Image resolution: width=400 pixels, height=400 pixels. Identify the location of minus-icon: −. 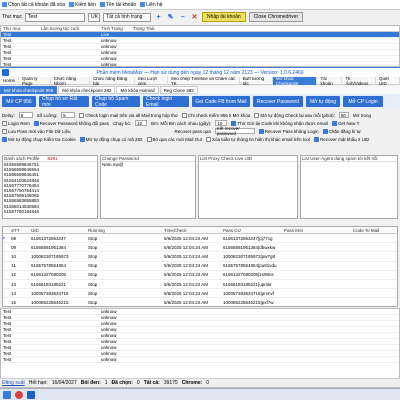
(182, 17).